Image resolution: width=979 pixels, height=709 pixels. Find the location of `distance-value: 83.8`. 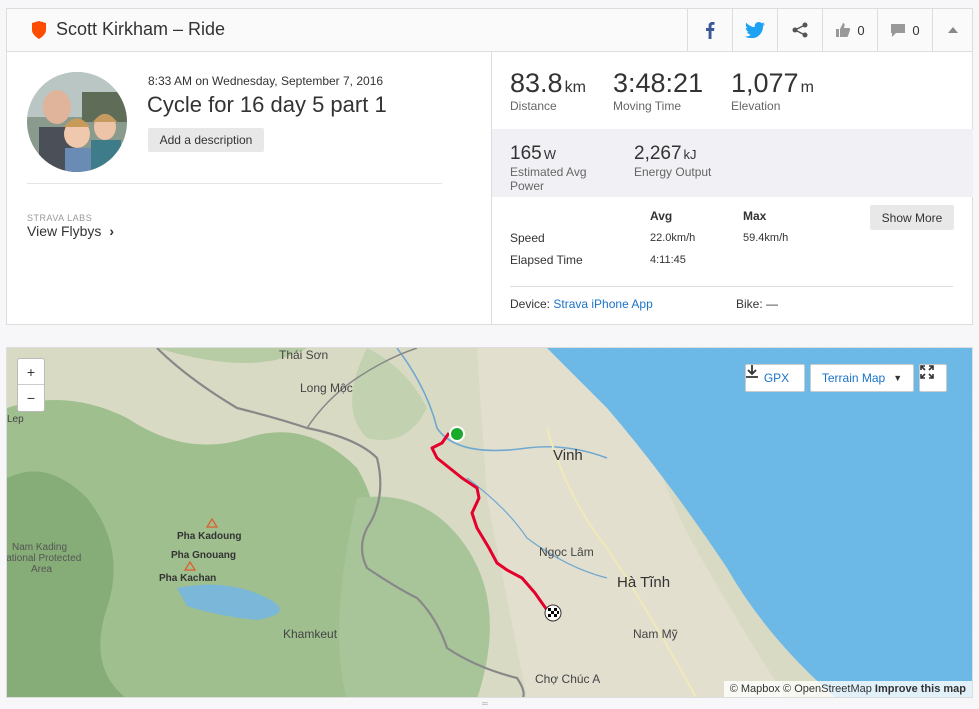

distance-value: 83.8 is located at coordinates (536, 83).